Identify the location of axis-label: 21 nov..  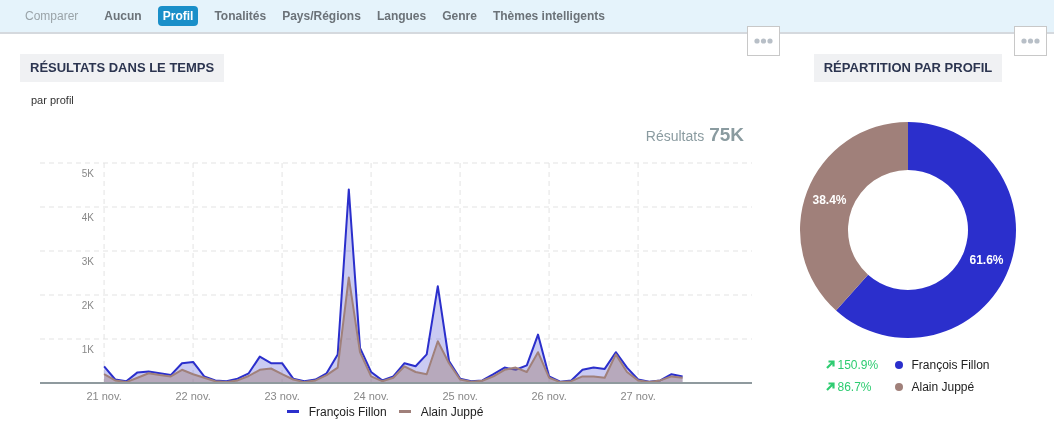
(104, 395).